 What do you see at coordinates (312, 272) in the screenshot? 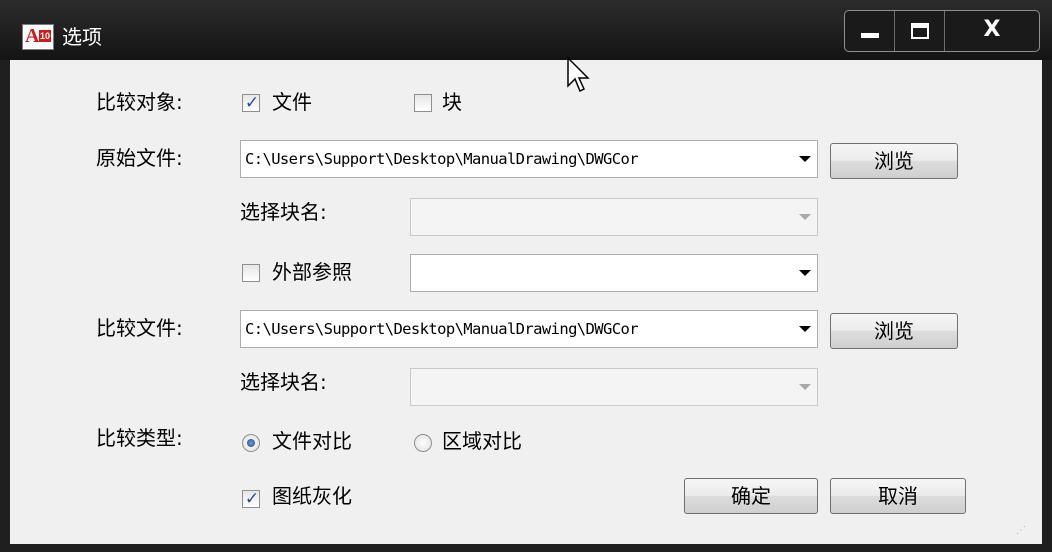
I see `xref-label: 外部参照` at bounding box center [312, 272].